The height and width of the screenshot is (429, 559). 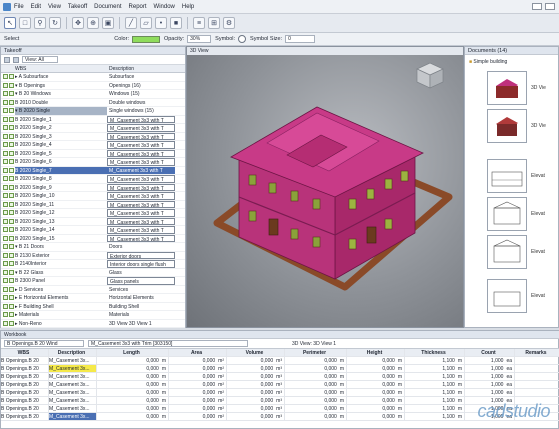 What do you see at coordinates (550, 6) in the screenshot?
I see `maximize-button` at bounding box center [550, 6].